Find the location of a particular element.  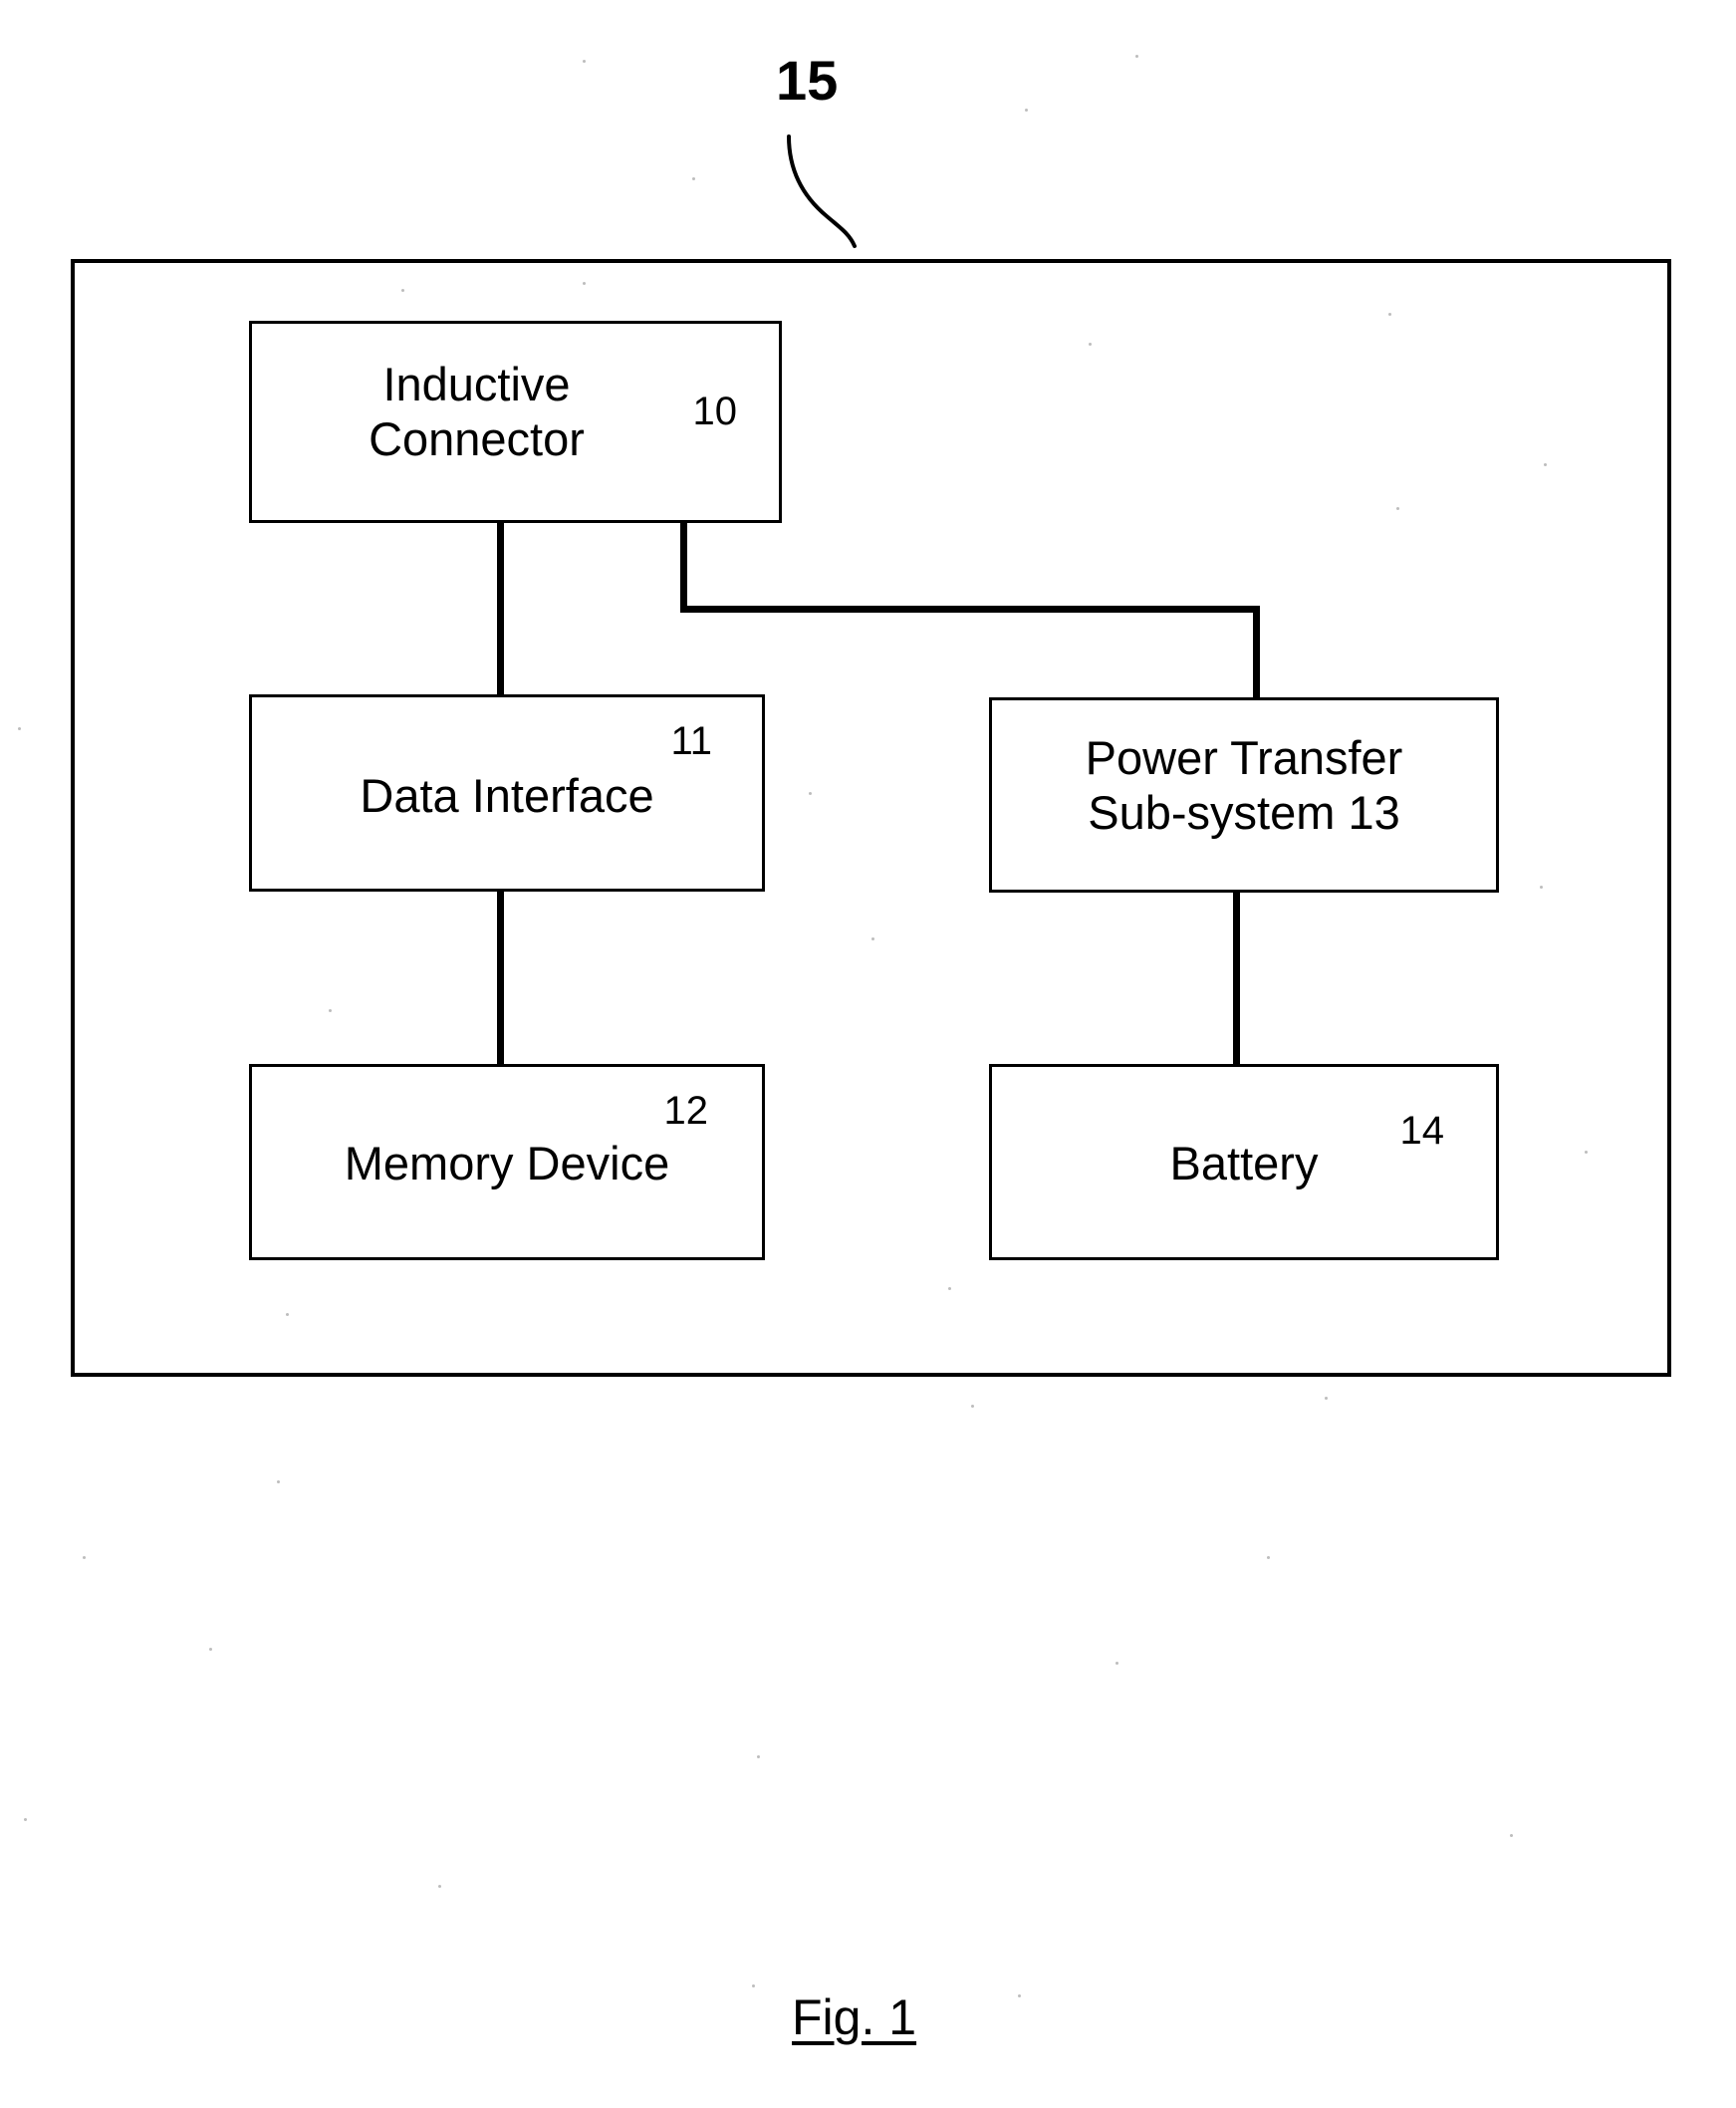

block-power-transfer-subsystem: Power Transfer Sub-system 13 is located at coordinates (1244, 795).